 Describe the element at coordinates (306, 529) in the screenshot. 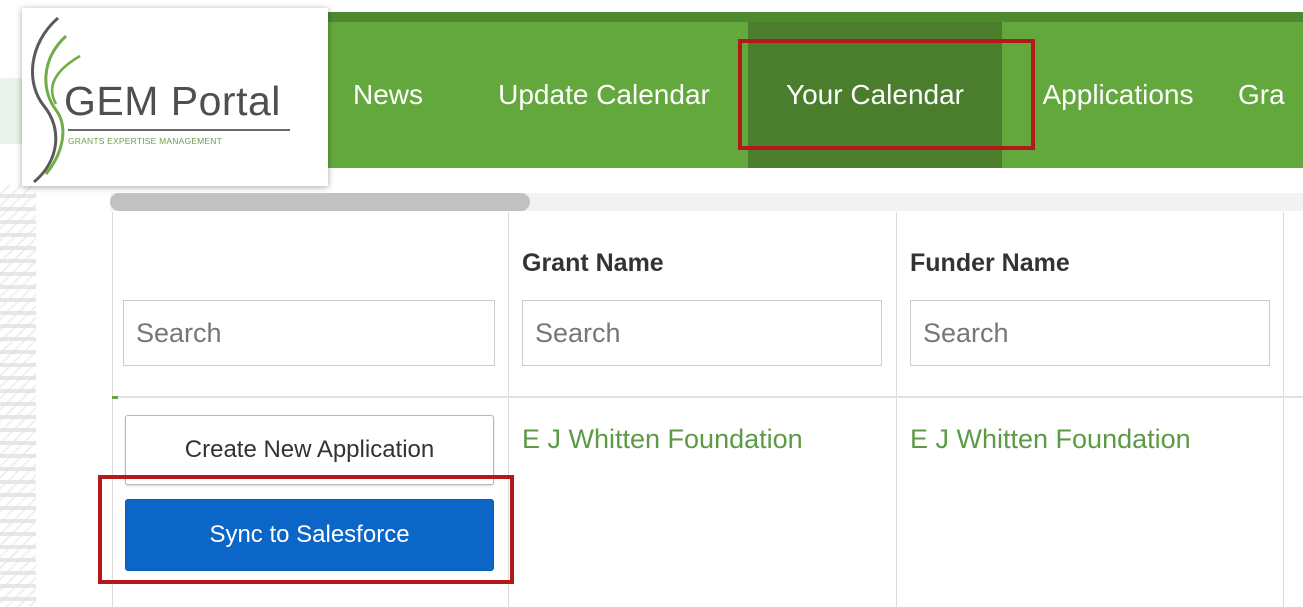

I see `highlight-sync-button` at that location.